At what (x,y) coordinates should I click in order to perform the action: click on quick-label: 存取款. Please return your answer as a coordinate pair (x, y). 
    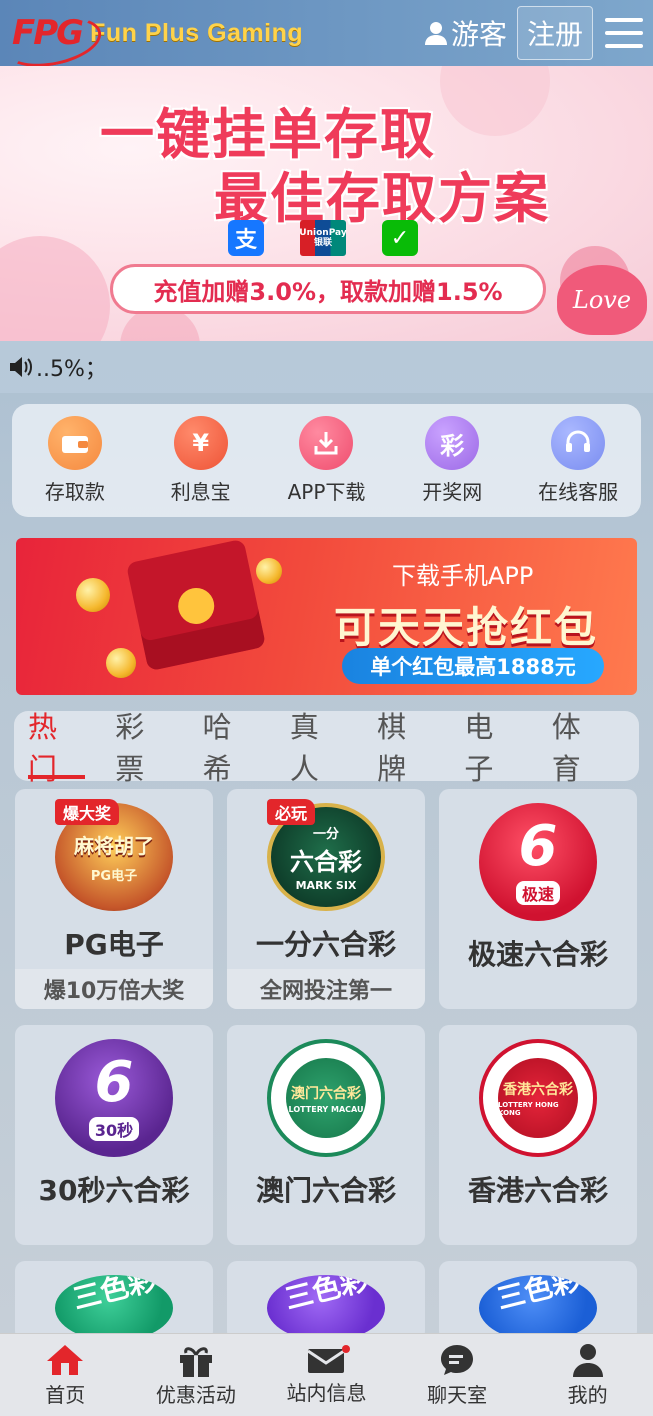
    Looking at the image, I should click on (74, 492).